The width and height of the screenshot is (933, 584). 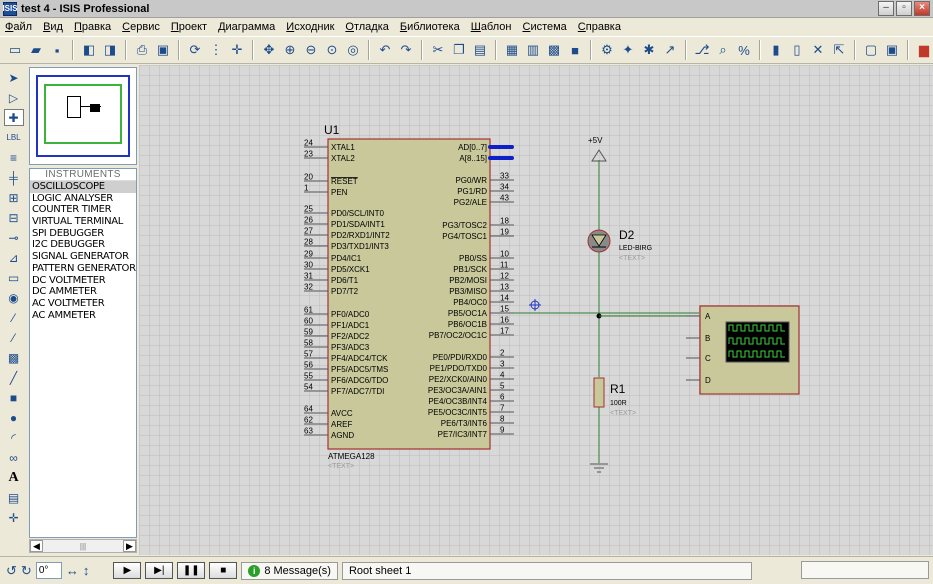 I want to click on instrument-item: LOGIC ANALYSER, so click(x=83, y=199).